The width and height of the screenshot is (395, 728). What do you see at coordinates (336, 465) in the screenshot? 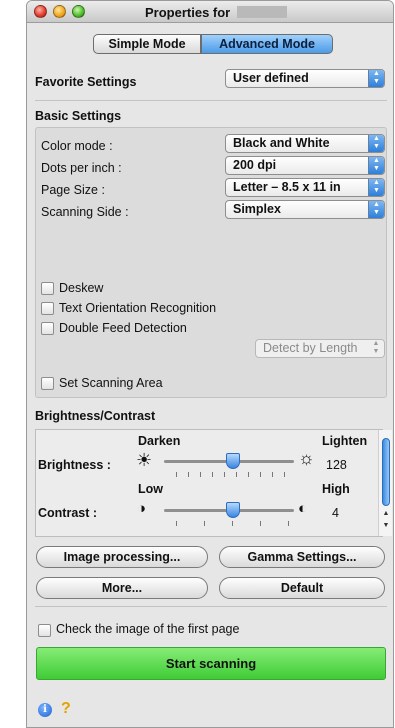
I see `brightness-value: 128` at bounding box center [336, 465].